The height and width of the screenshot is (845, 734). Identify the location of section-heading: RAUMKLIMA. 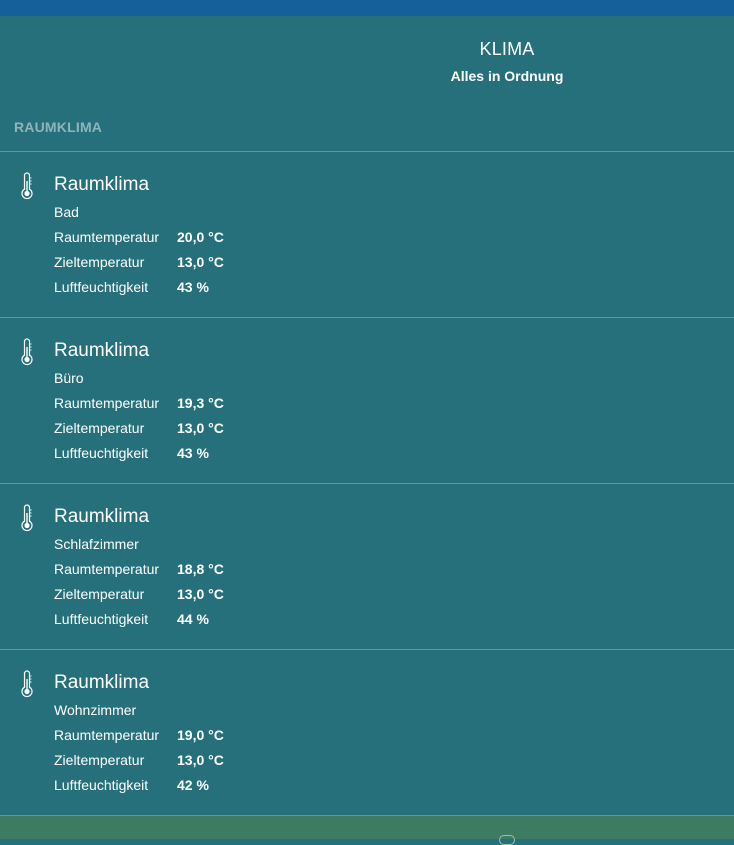
(58, 127).